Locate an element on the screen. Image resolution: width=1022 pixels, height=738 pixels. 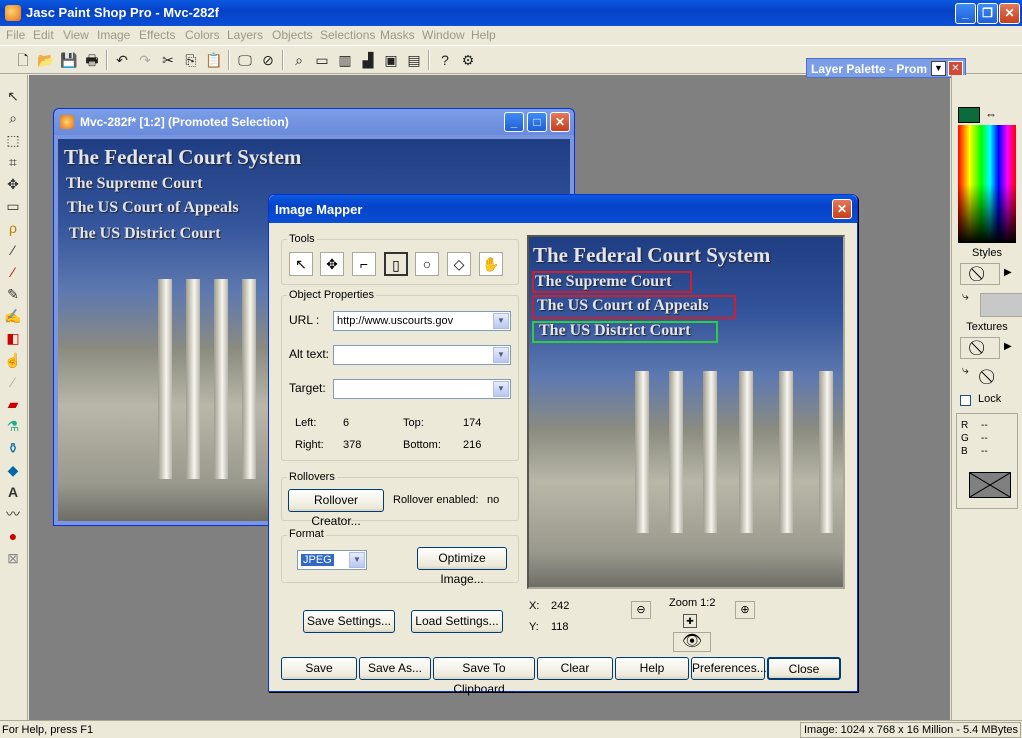
zoom-icon: ⌕ is located at coordinates (299, 60).